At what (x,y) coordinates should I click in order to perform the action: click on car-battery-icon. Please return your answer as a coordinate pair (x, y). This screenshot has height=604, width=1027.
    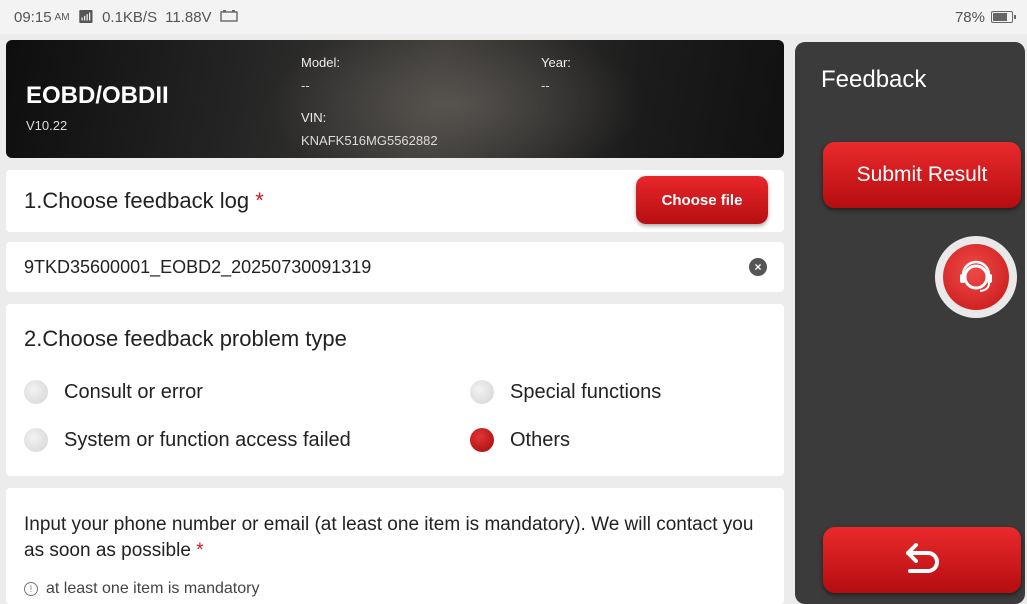
    Looking at the image, I should click on (228, 17).